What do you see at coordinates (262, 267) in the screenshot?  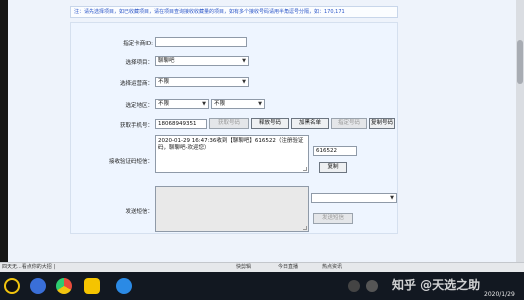 I see `browser-status-bar: 四天无...看点你的大招 | 快剪辑 今日直播 热点资讯` at bounding box center [262, 267].